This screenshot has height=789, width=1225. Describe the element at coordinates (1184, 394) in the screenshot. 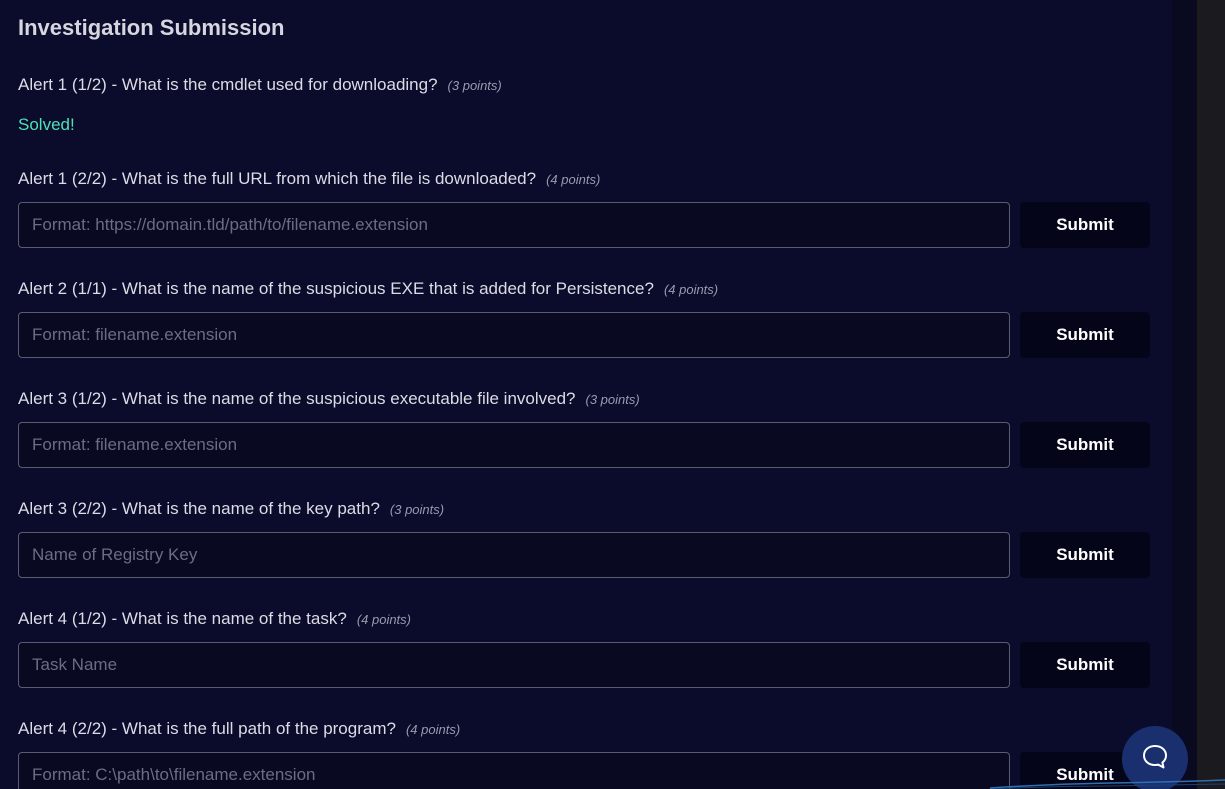

I see `scroll-gutter` at that location.